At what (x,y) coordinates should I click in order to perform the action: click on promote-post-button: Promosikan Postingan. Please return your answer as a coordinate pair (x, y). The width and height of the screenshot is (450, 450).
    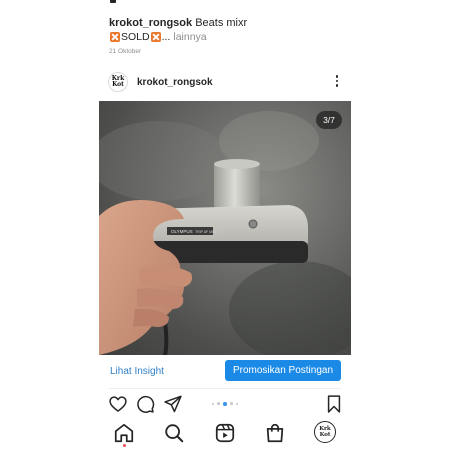
    Looking at the image, I should click on (283, 370).